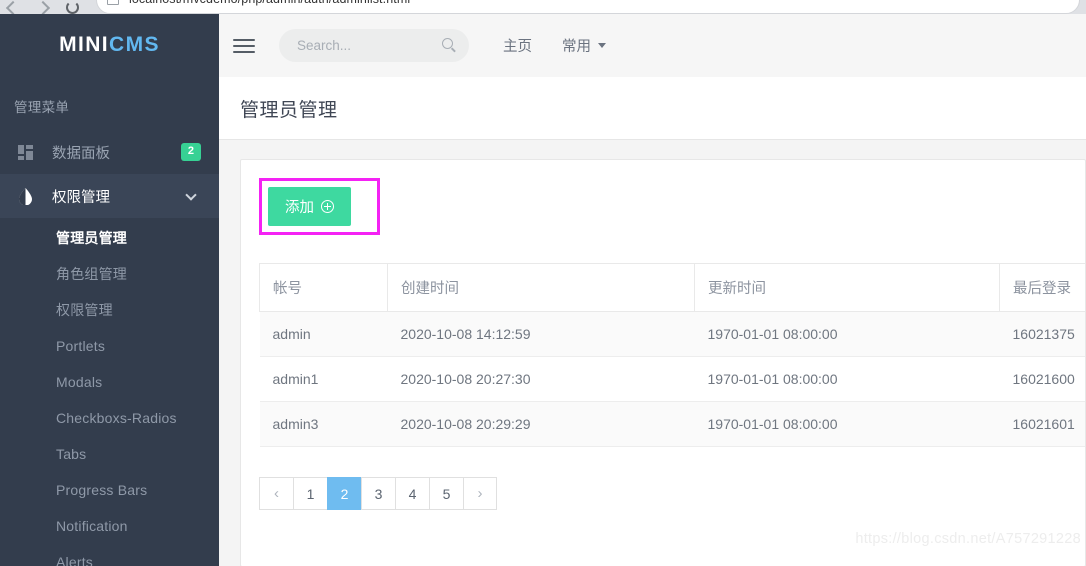 This screenshot has width=1086, height=566. What do you see at coordinates (72, 7) in the screenshot?
I see `browser-reload-icon` at bounding box center [72, 7].